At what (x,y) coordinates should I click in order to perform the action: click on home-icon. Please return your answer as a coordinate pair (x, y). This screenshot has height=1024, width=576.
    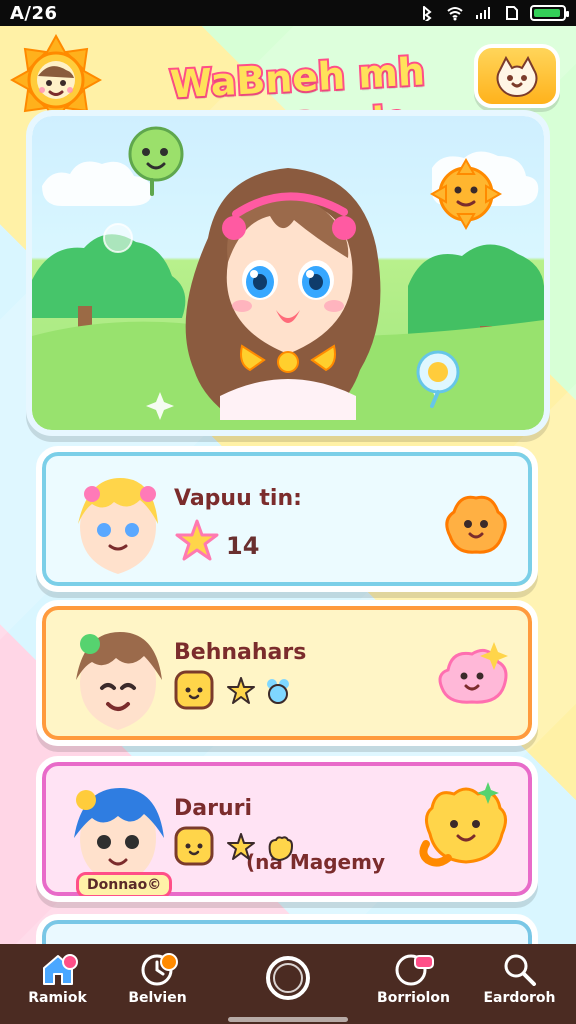
    Looking at the image, I should click on (60, 969).